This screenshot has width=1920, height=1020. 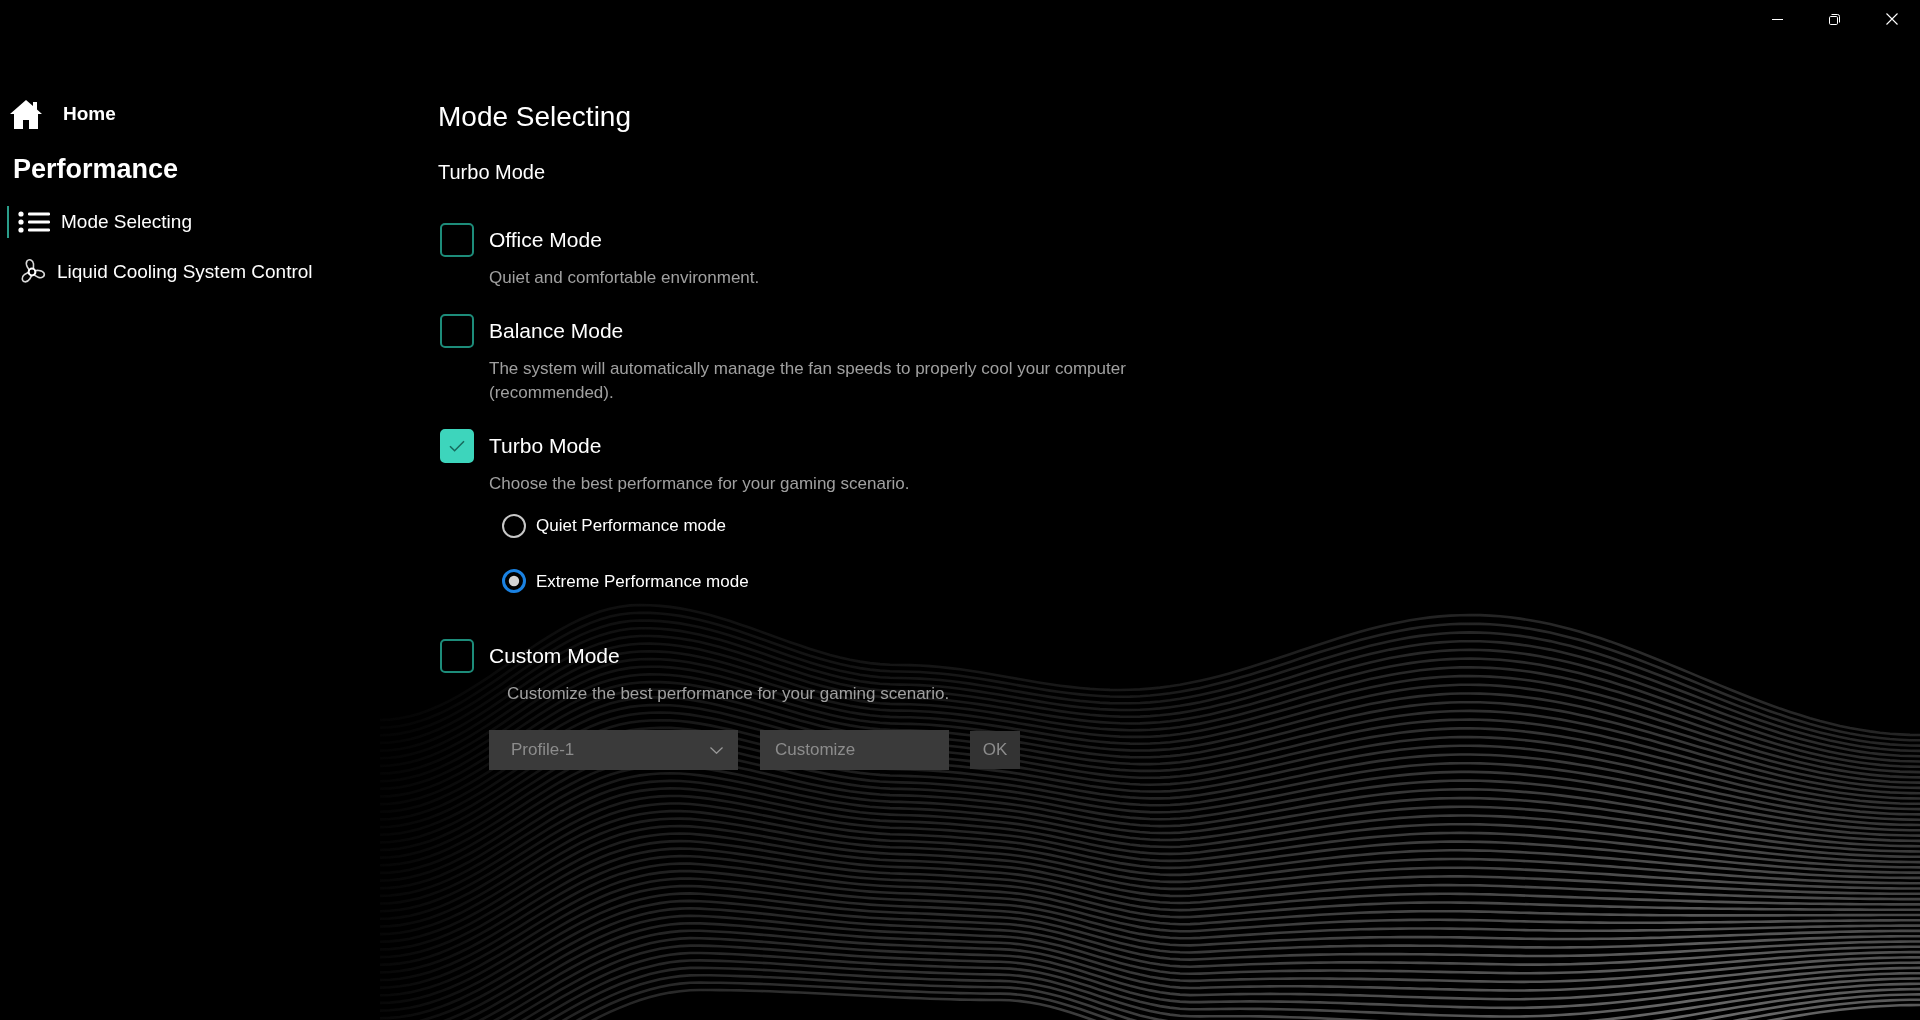 What do you see at coordinates (545, 240) in the screenshot?
I see `checkbox-label: Office Mode` at bounding box center [545, 240].